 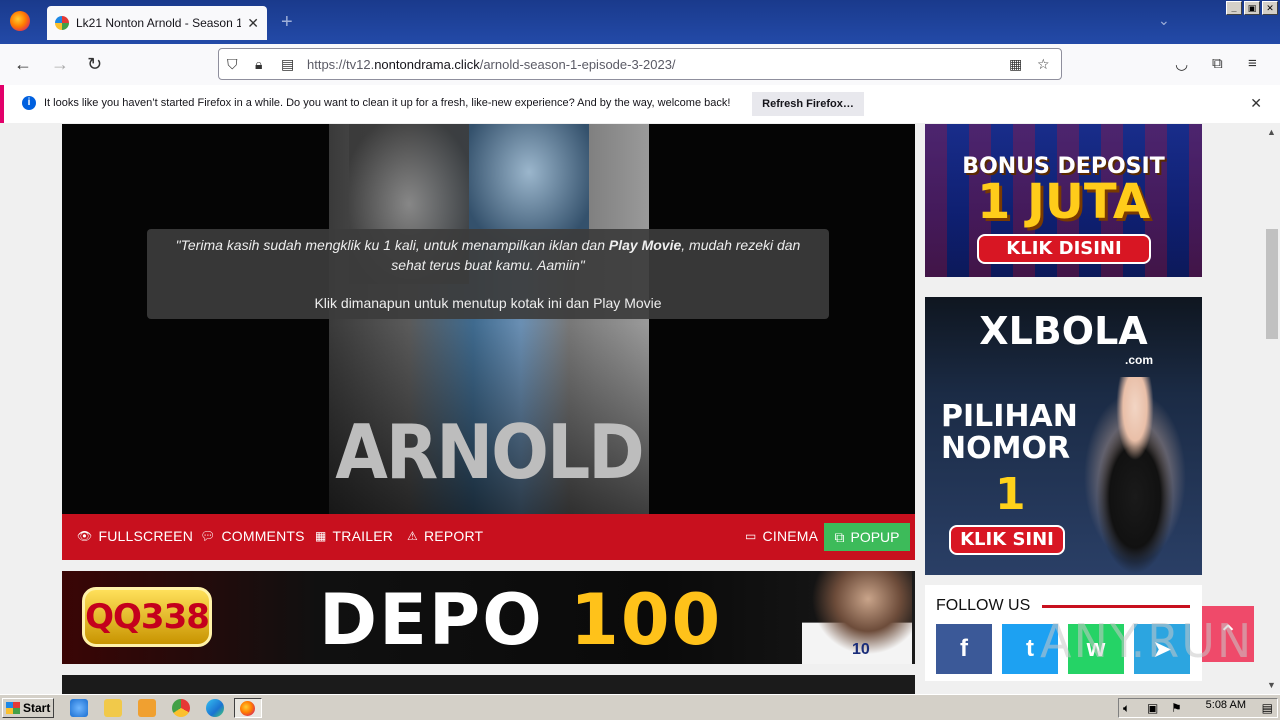 What do you see at coordinates (1217, 63) in the screenshot?
I see `extensions-icon: ⧉` at bounding box center [1217, 63].